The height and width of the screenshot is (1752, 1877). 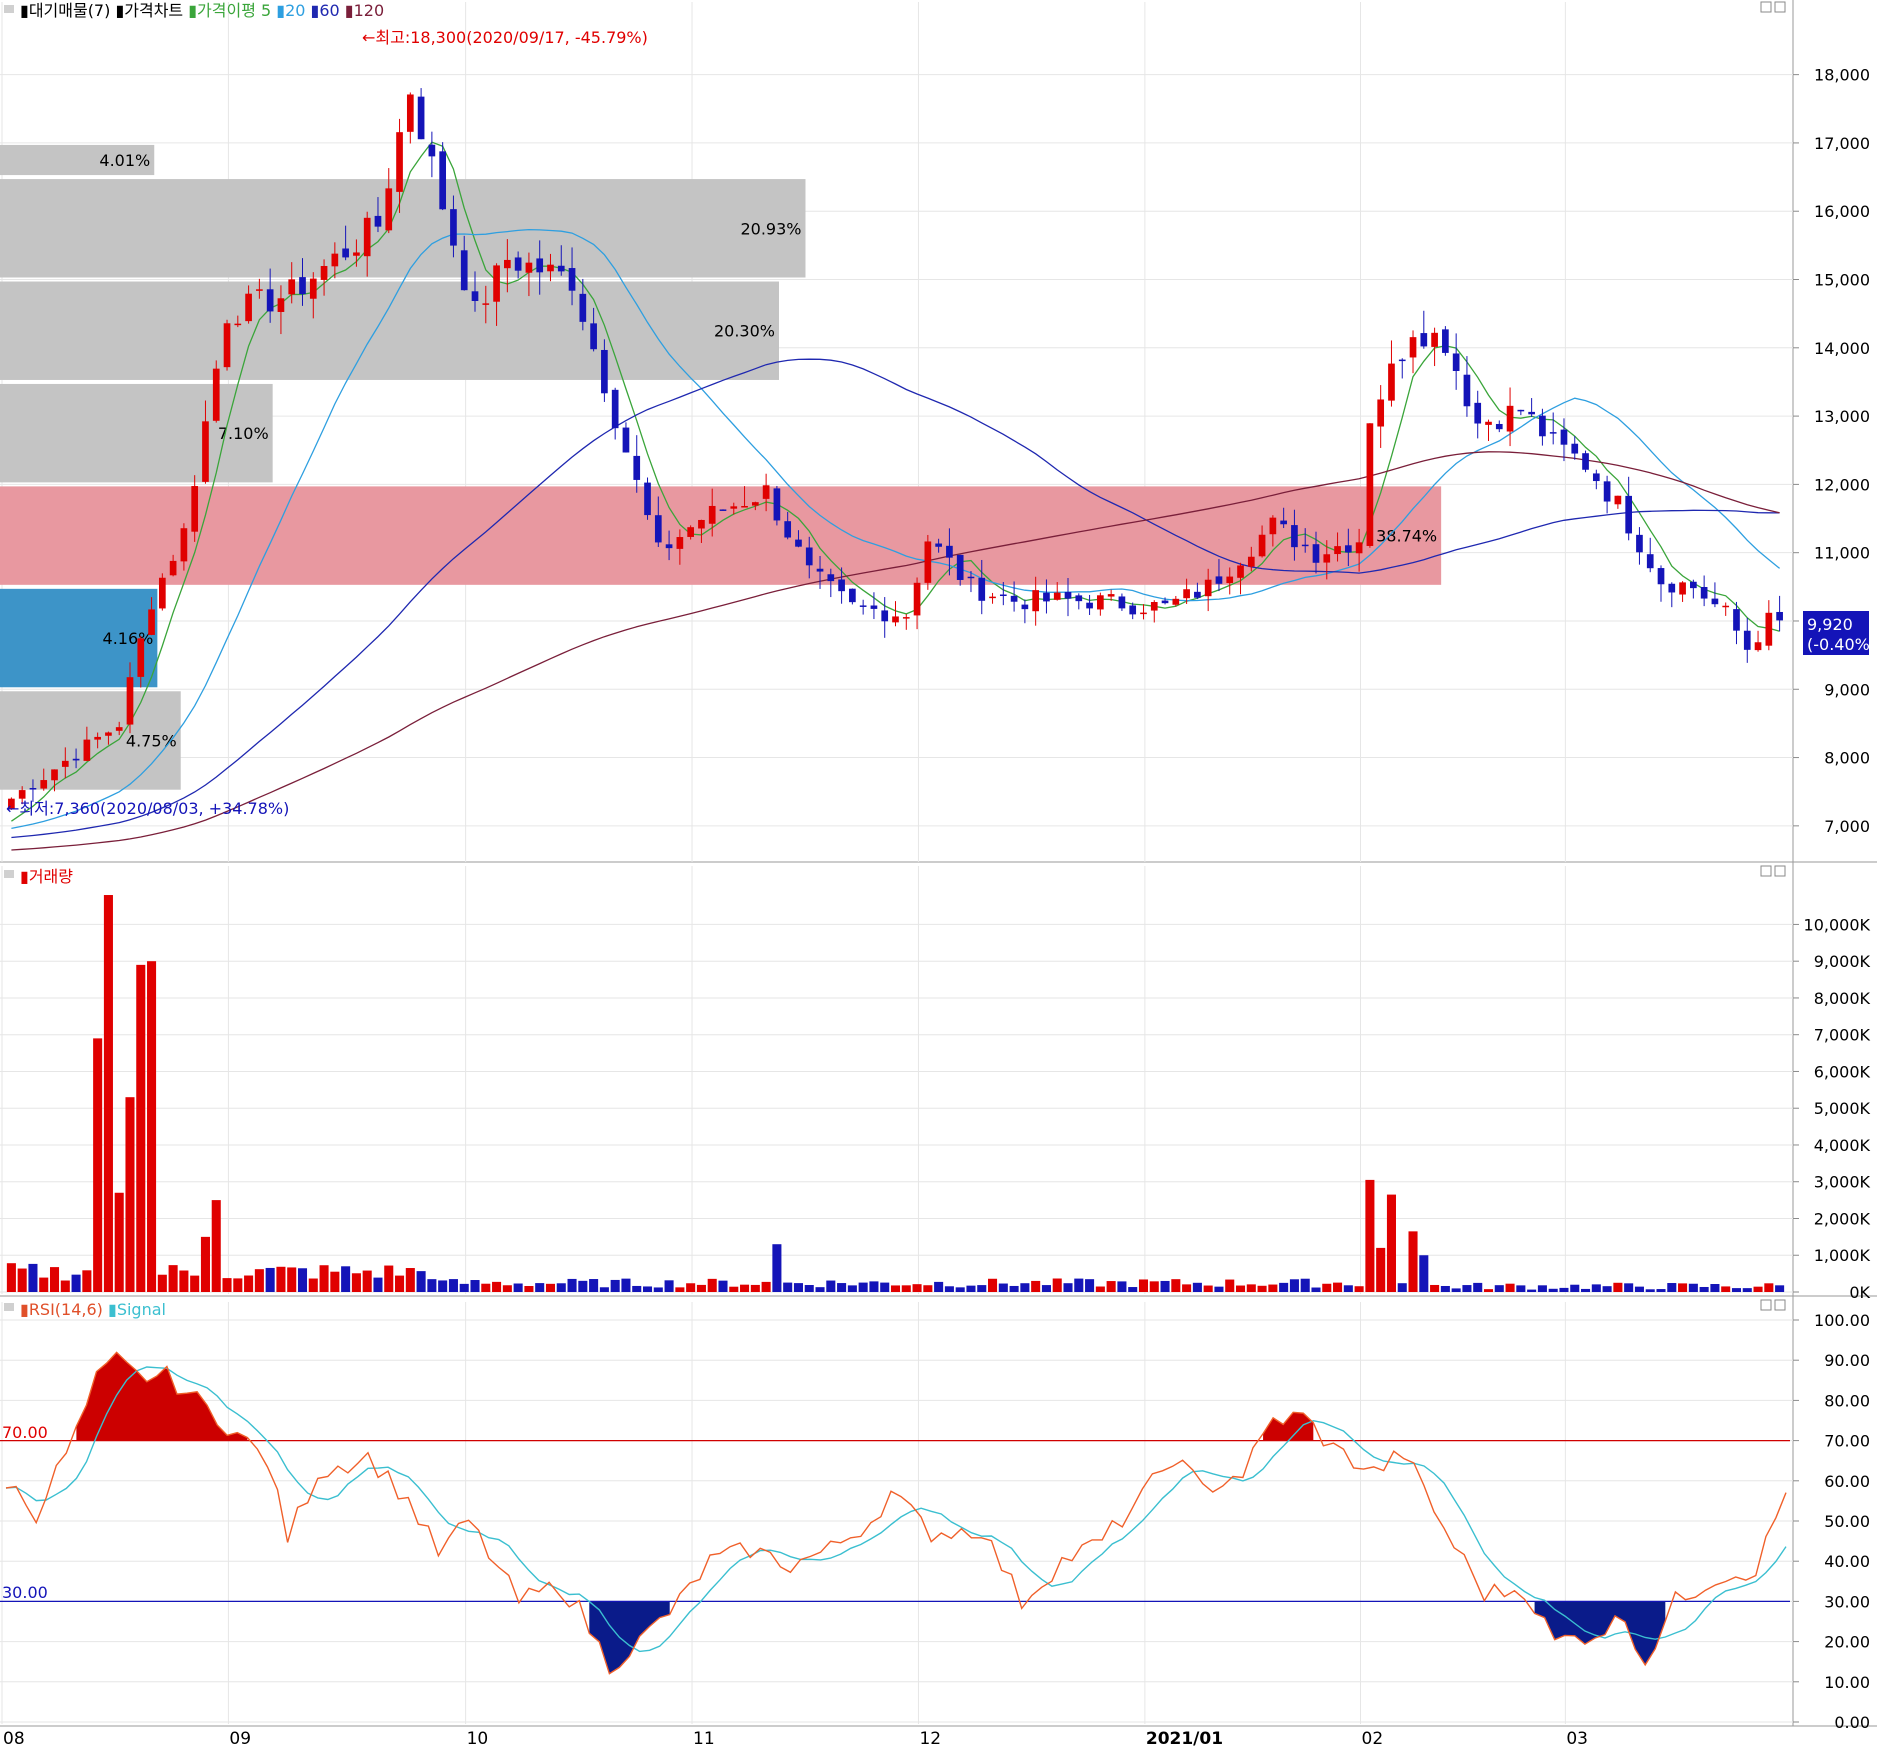 I want to click on volume-y-tick-label: 0K, so click(x=1859, y=1292).